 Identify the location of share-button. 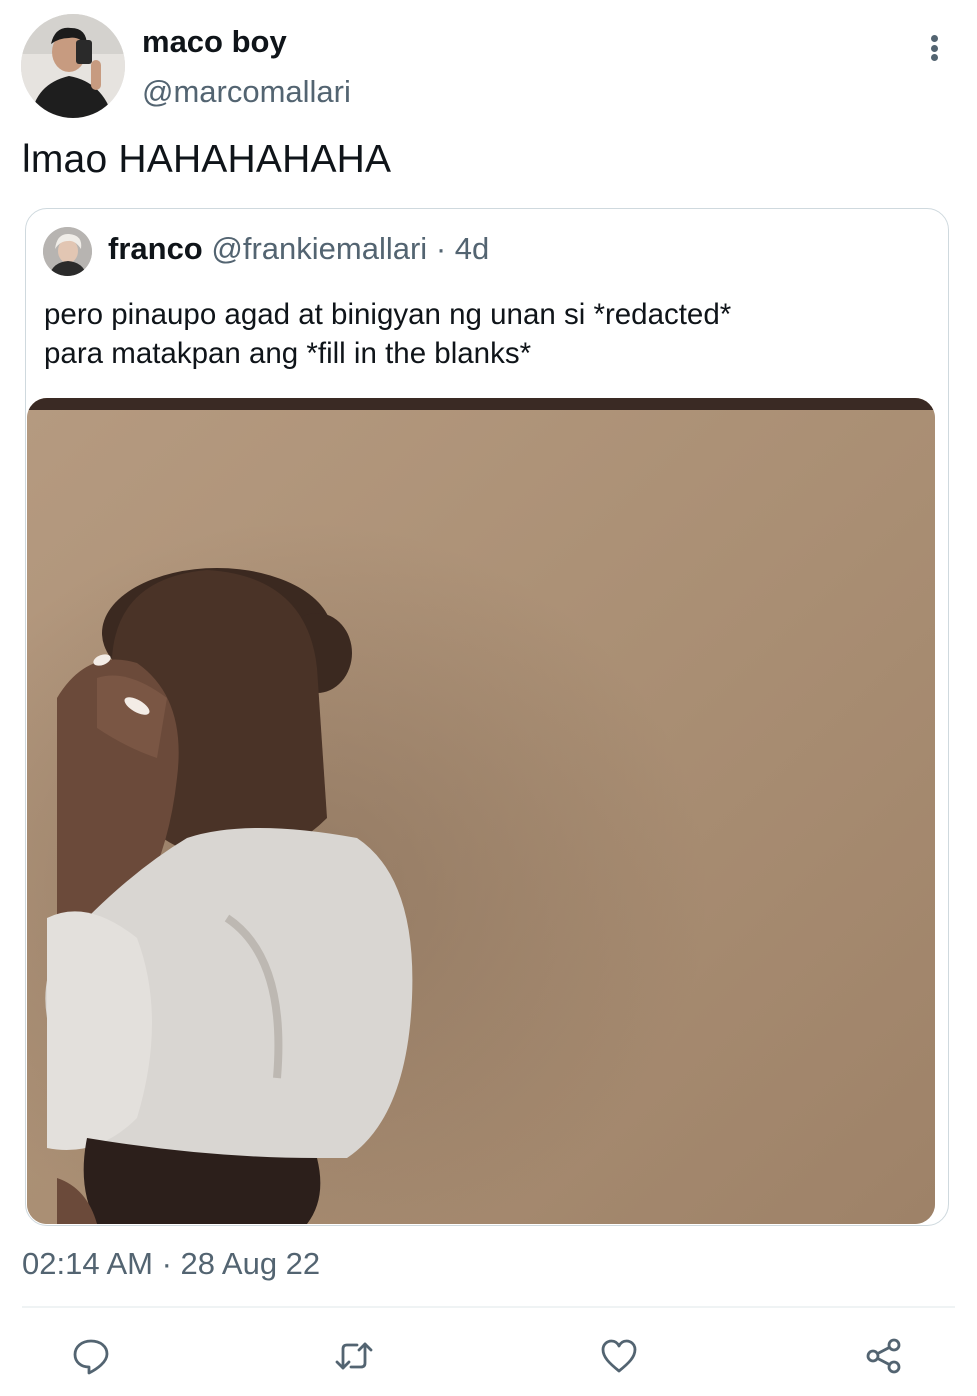
(884, 1356).